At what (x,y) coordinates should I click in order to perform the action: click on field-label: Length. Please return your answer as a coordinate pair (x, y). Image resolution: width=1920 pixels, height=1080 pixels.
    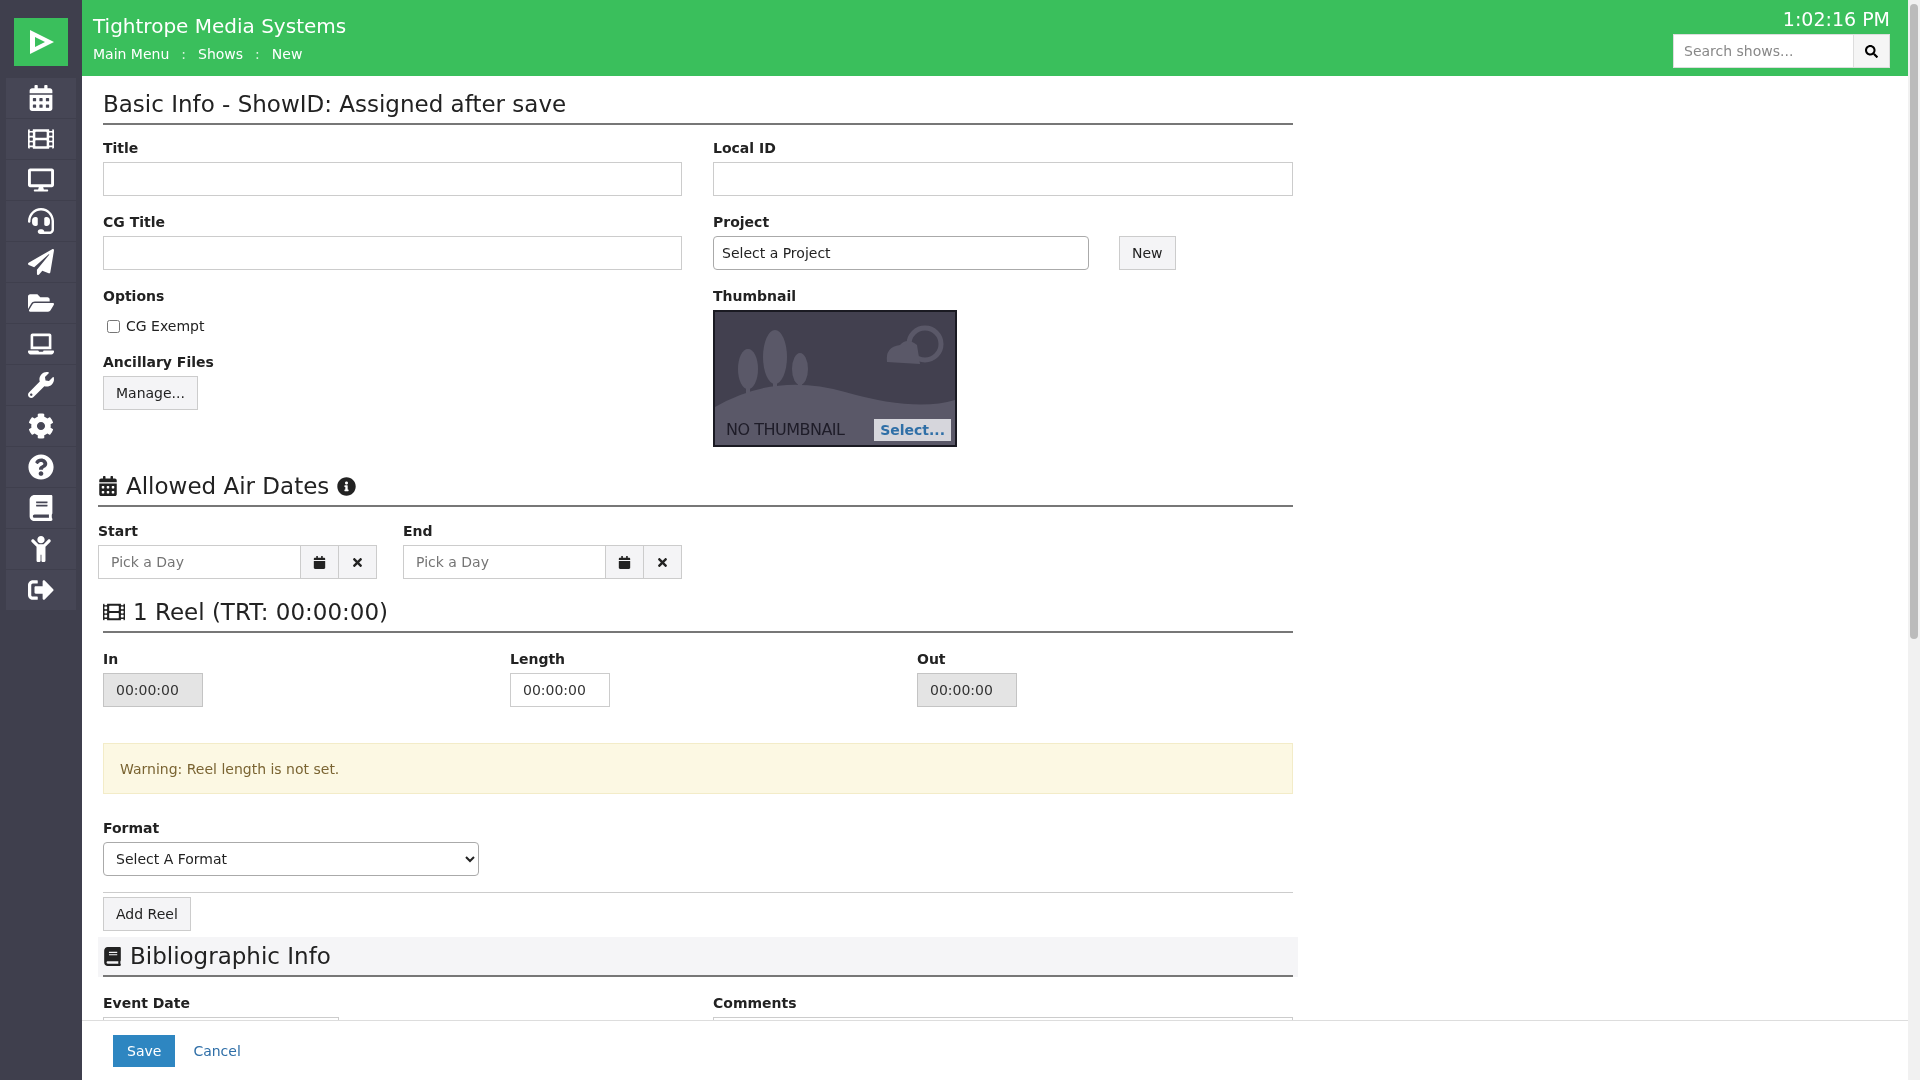
    Looking at the image, I should click on (538, 659).